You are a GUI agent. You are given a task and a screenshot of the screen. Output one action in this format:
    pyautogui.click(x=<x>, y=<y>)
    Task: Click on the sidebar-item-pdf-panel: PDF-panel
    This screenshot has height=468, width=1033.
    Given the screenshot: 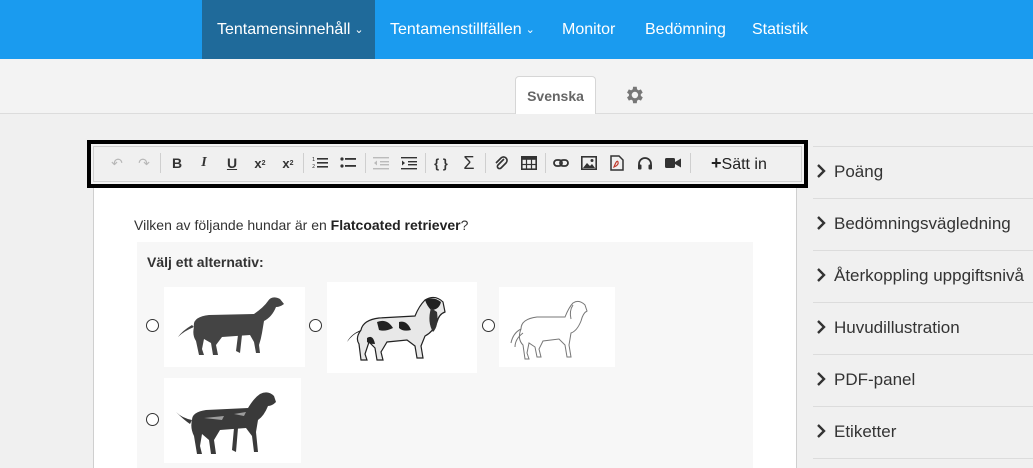 What is the action you would take?
    pyautogui.click(x=923, y=379)
    